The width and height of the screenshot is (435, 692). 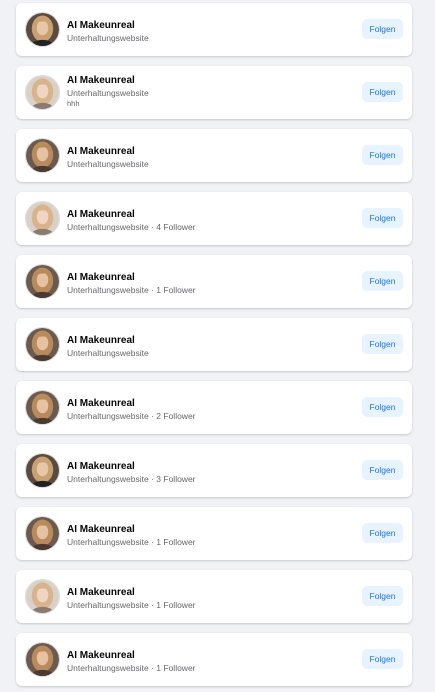 What do you see at coordinates (194, 91) in the screenshot?
I see `item-text: AI Makeunreal Unterhaltungswebsite hhh` at bounding box center [194, 91].